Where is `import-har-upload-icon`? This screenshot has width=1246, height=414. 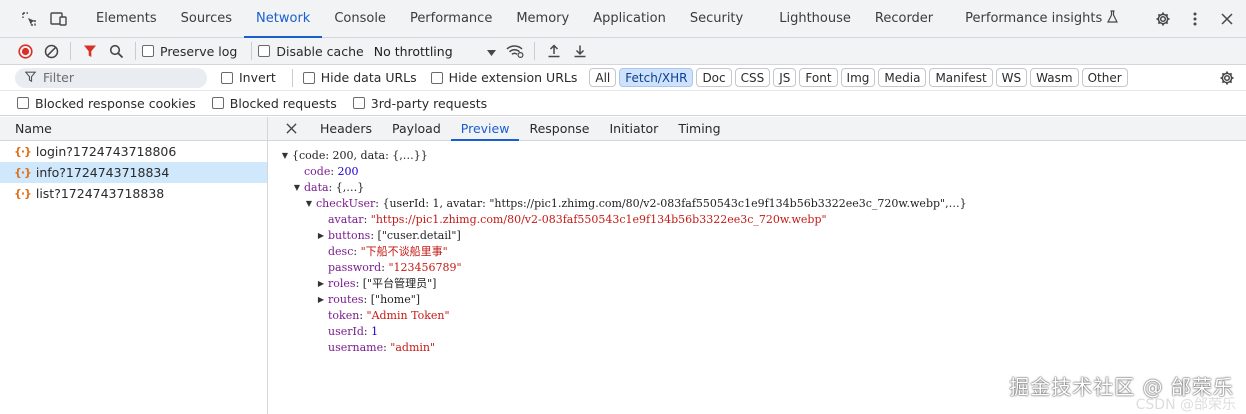 import-har-upload-icon is located at coordinates (554, 51).